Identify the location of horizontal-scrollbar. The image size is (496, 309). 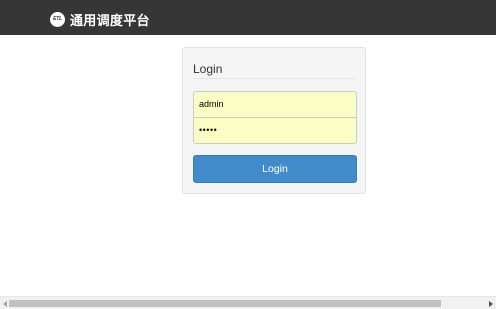
(248, 302).